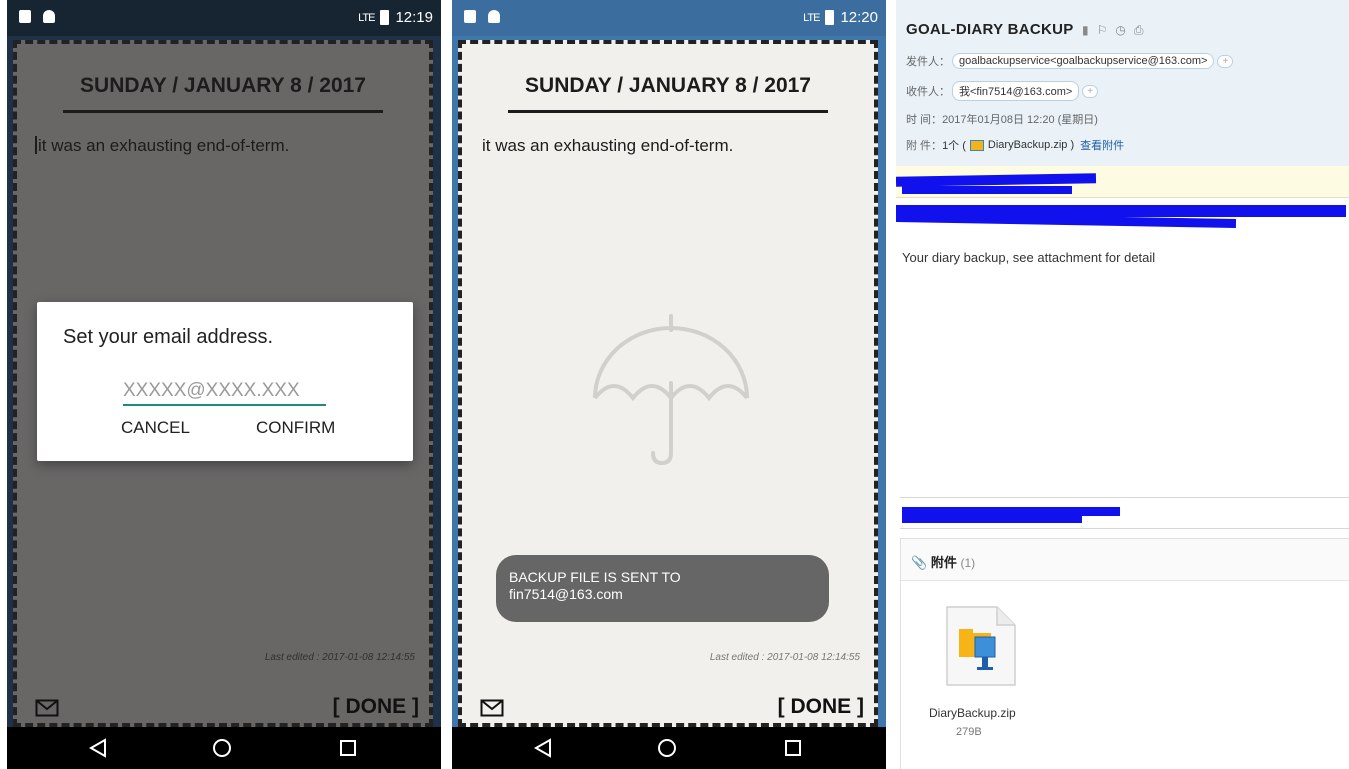 The width and height of the screenshot is (1349, 769). What do you see at coordinates (954, 146) in the screenshot?
I see `attach-count: 1个 (` at bounding box center [954, 146].